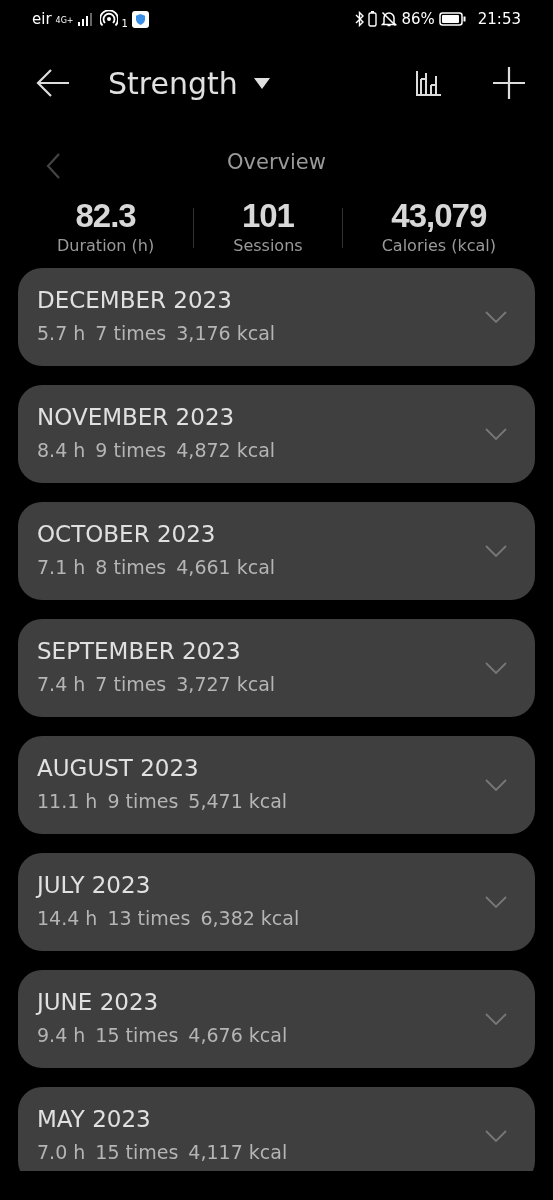 The height and width of the screenshot is (1200, 553). I want to click on signal-icon, so click(84, 19).